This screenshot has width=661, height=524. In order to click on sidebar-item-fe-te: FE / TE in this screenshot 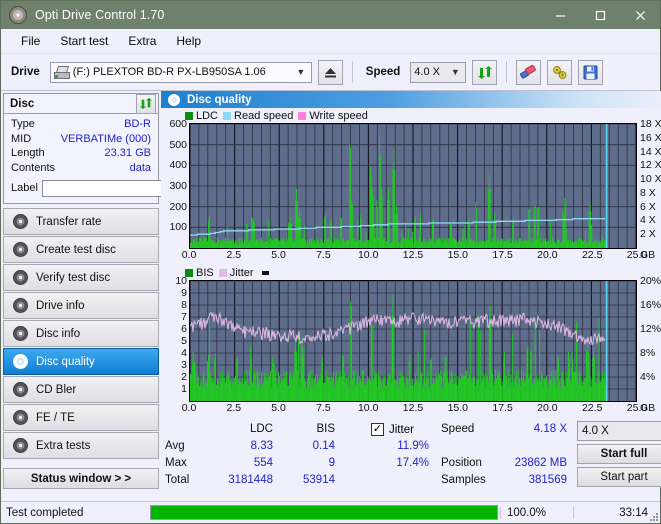, I will do `click(81, 417)`.